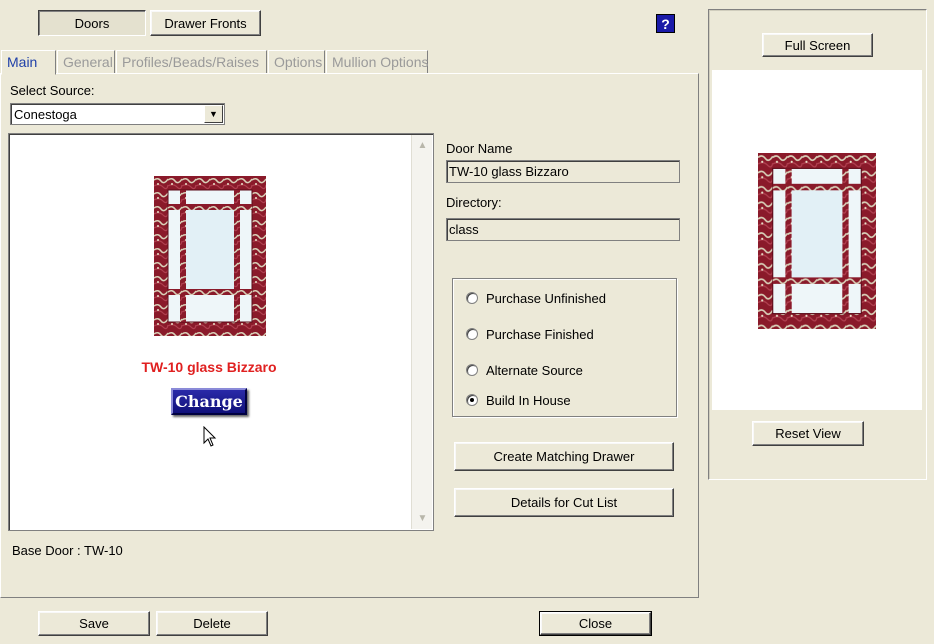  I want to click on scroll-down-icon: ▼, so click(422, 518).